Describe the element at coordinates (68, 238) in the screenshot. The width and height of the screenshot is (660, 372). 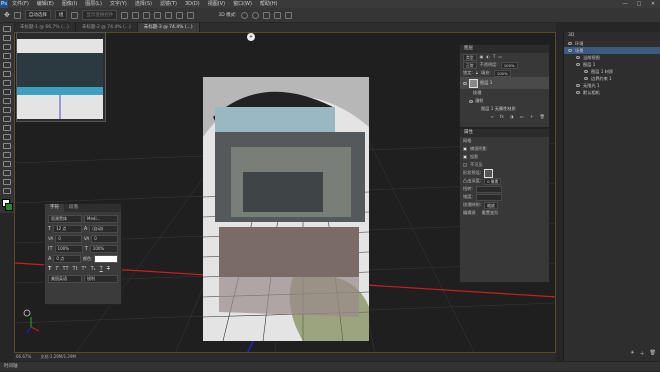
I see `kerning-field: 0` at that location.